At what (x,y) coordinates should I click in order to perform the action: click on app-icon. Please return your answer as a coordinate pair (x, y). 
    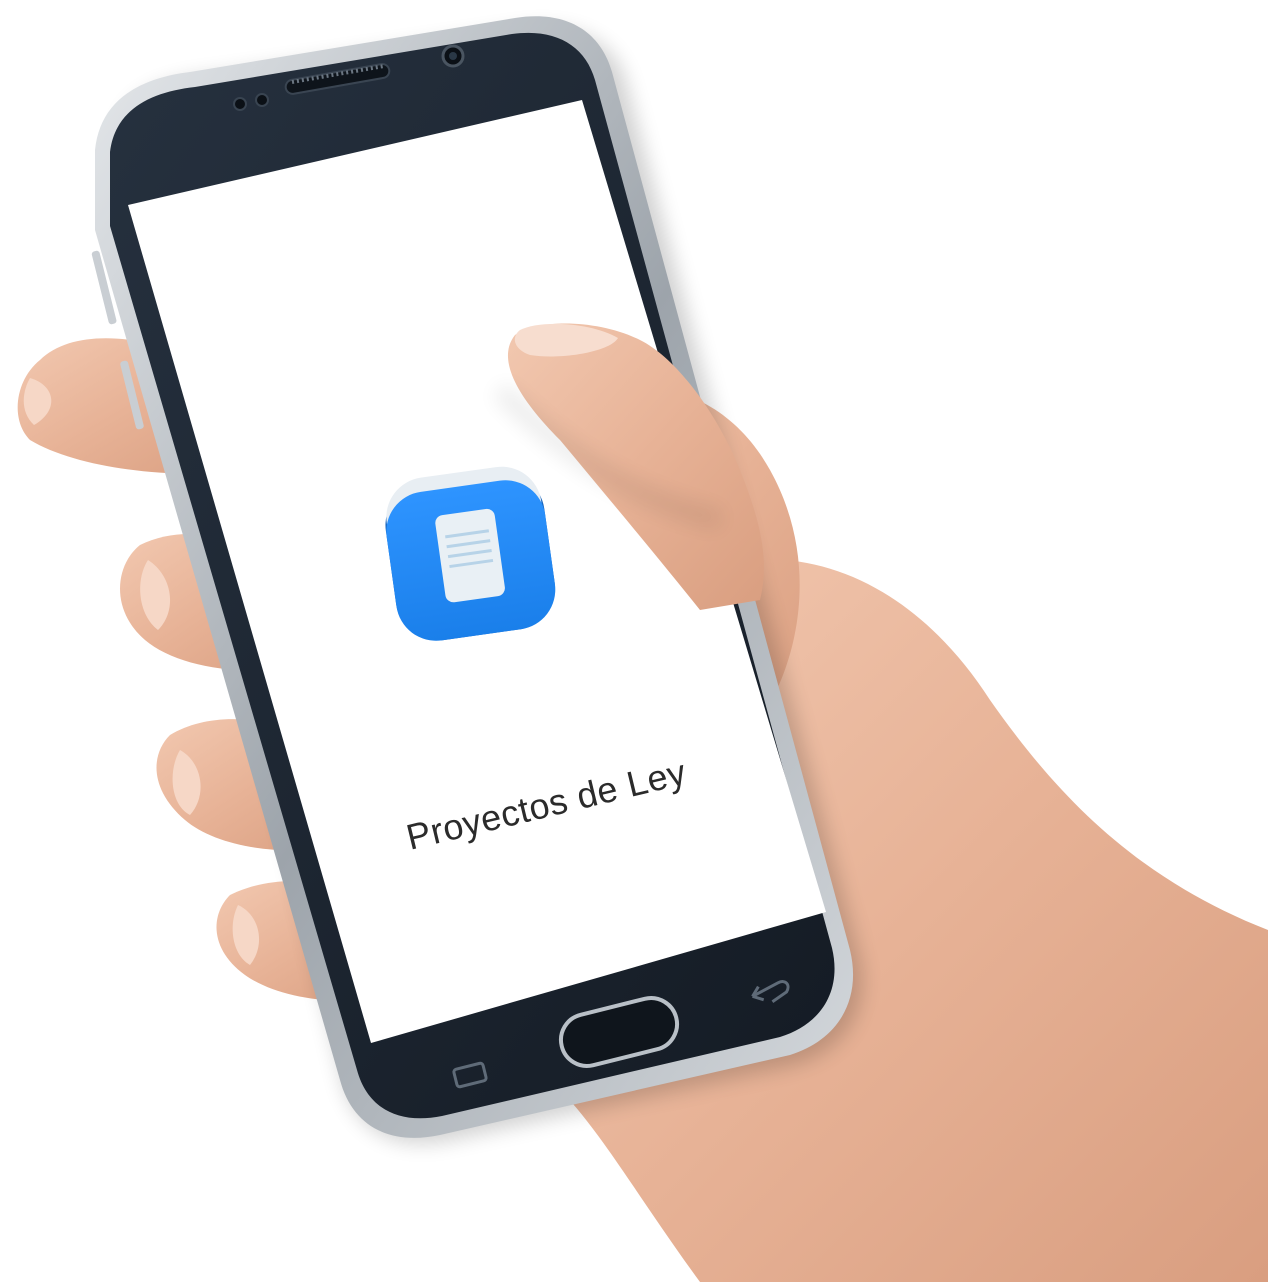
    Looking at the image, I should click on (469, 553).